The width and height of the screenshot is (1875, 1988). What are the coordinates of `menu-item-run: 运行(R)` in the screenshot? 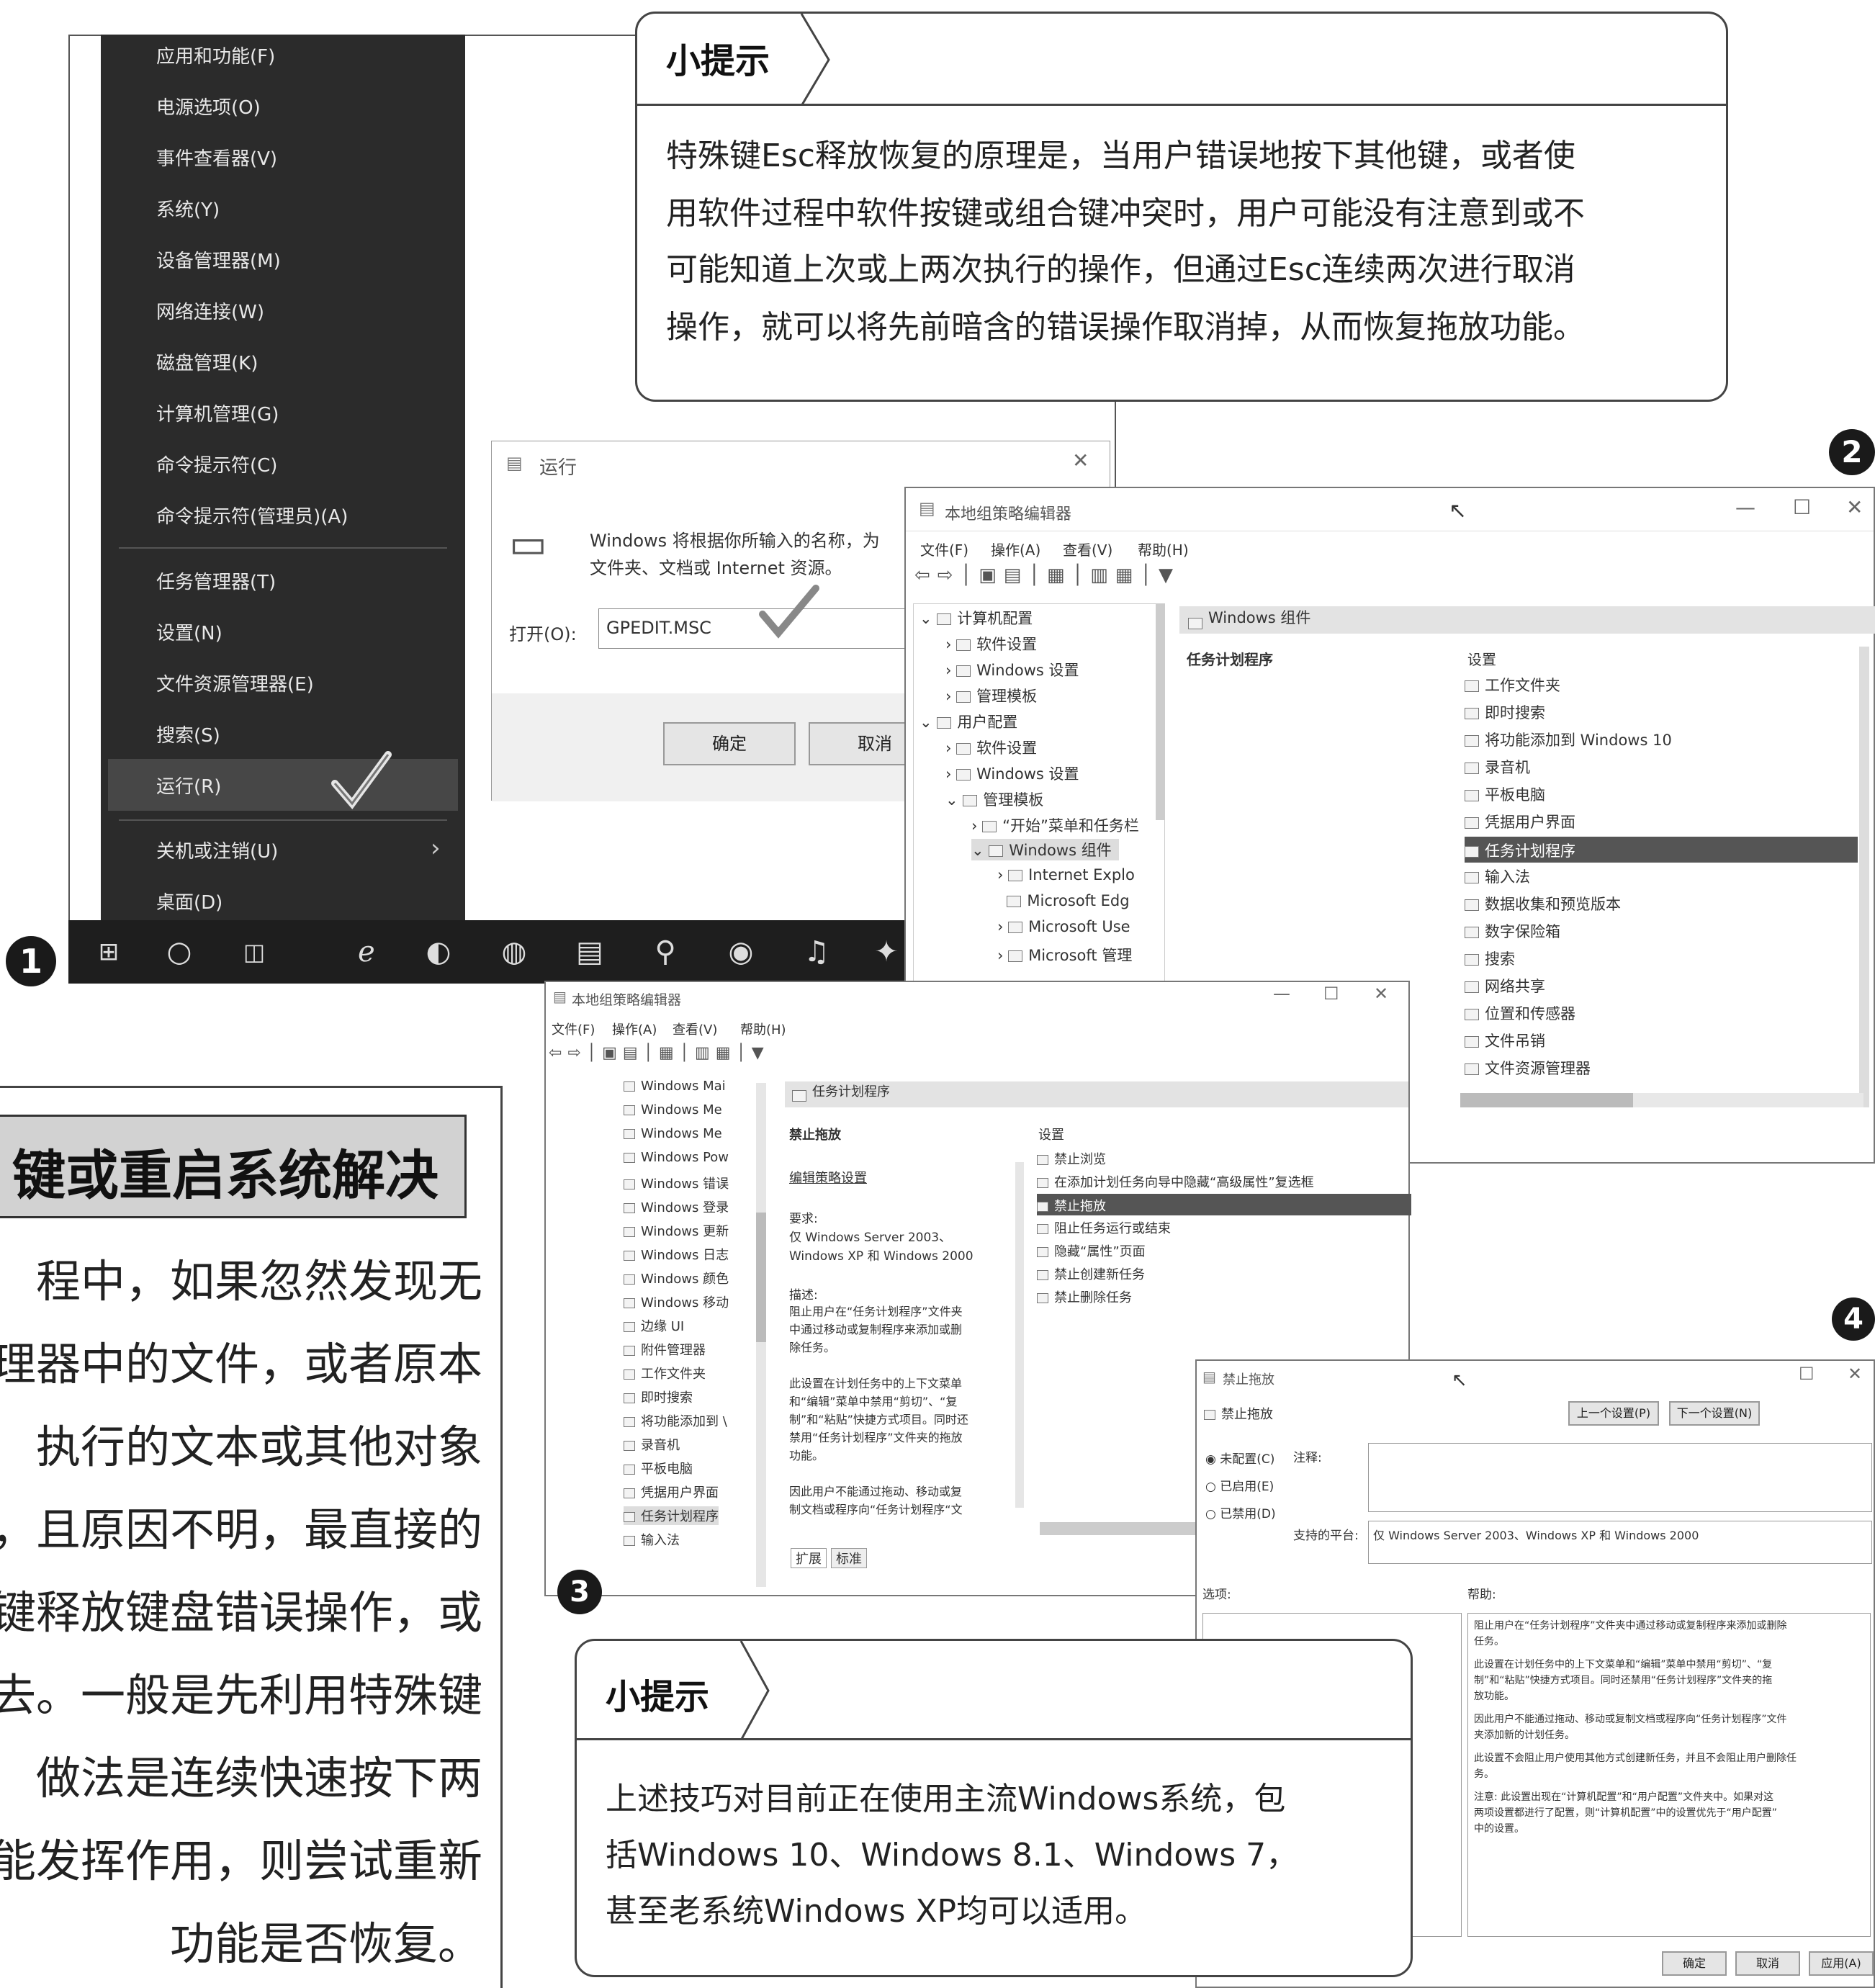 It's located at (188, 785).